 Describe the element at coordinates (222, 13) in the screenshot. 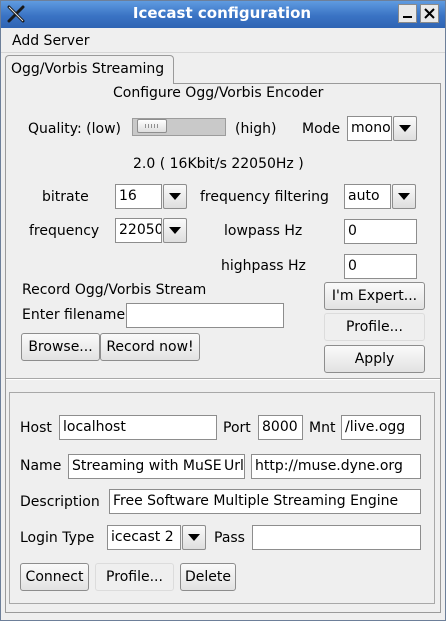

I see `window-title: Icecast configuration` at that location.